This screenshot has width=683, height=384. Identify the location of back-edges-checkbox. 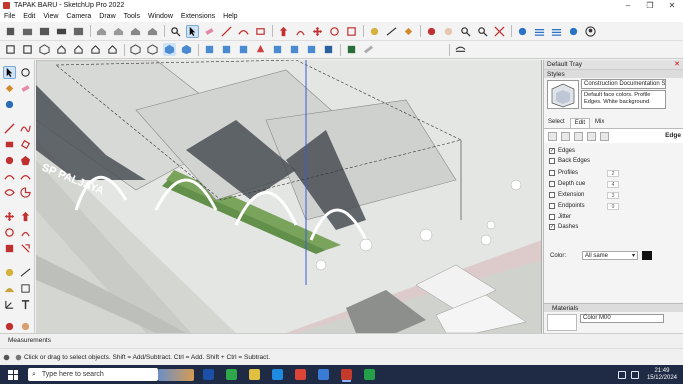
(552, 161).